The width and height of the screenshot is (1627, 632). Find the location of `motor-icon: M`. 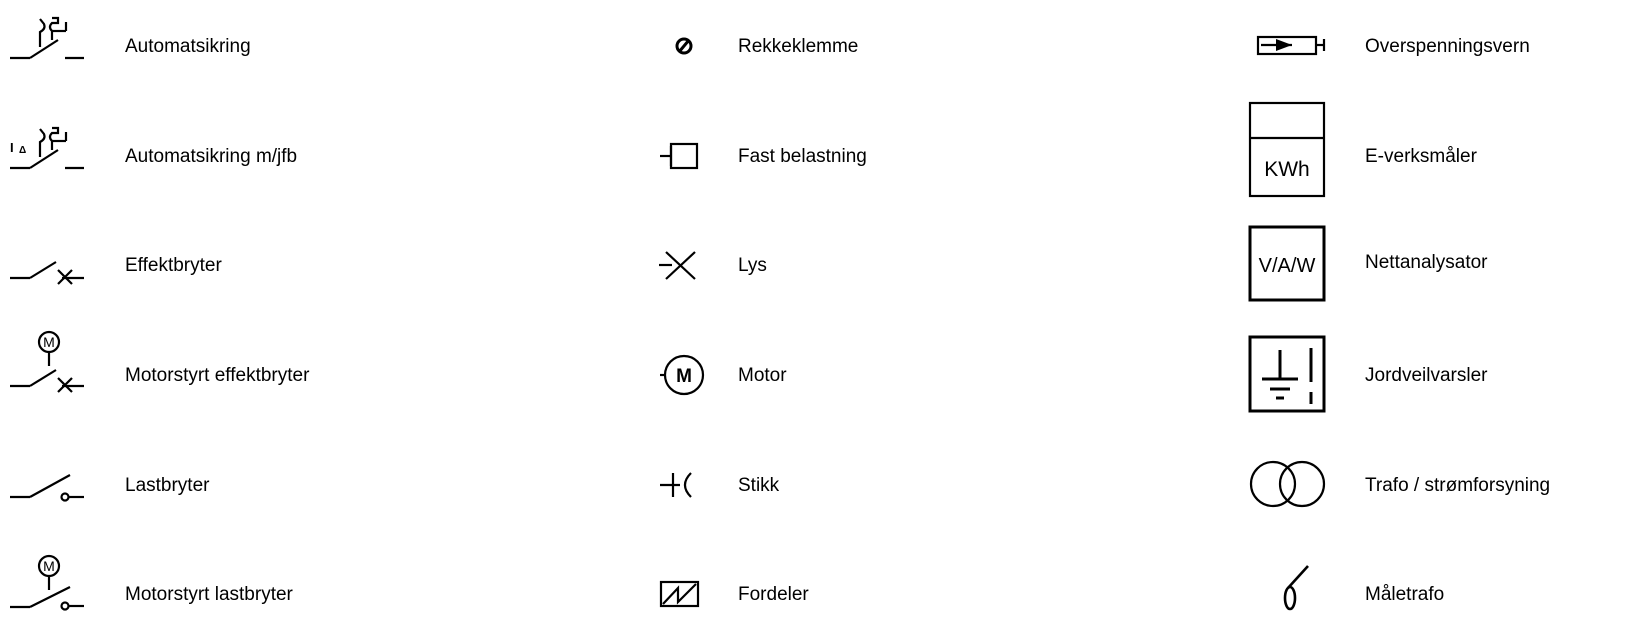

motor-icon: M is located at coordinates (682, 375).